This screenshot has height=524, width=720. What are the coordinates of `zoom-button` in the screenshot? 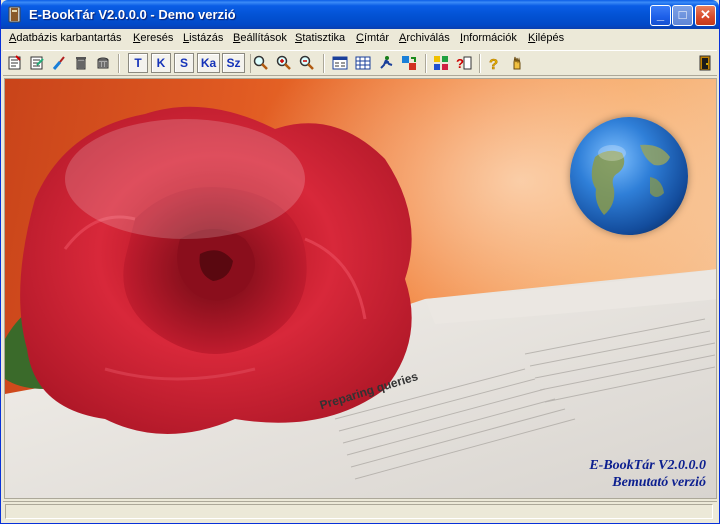 It's located at (261, 63).